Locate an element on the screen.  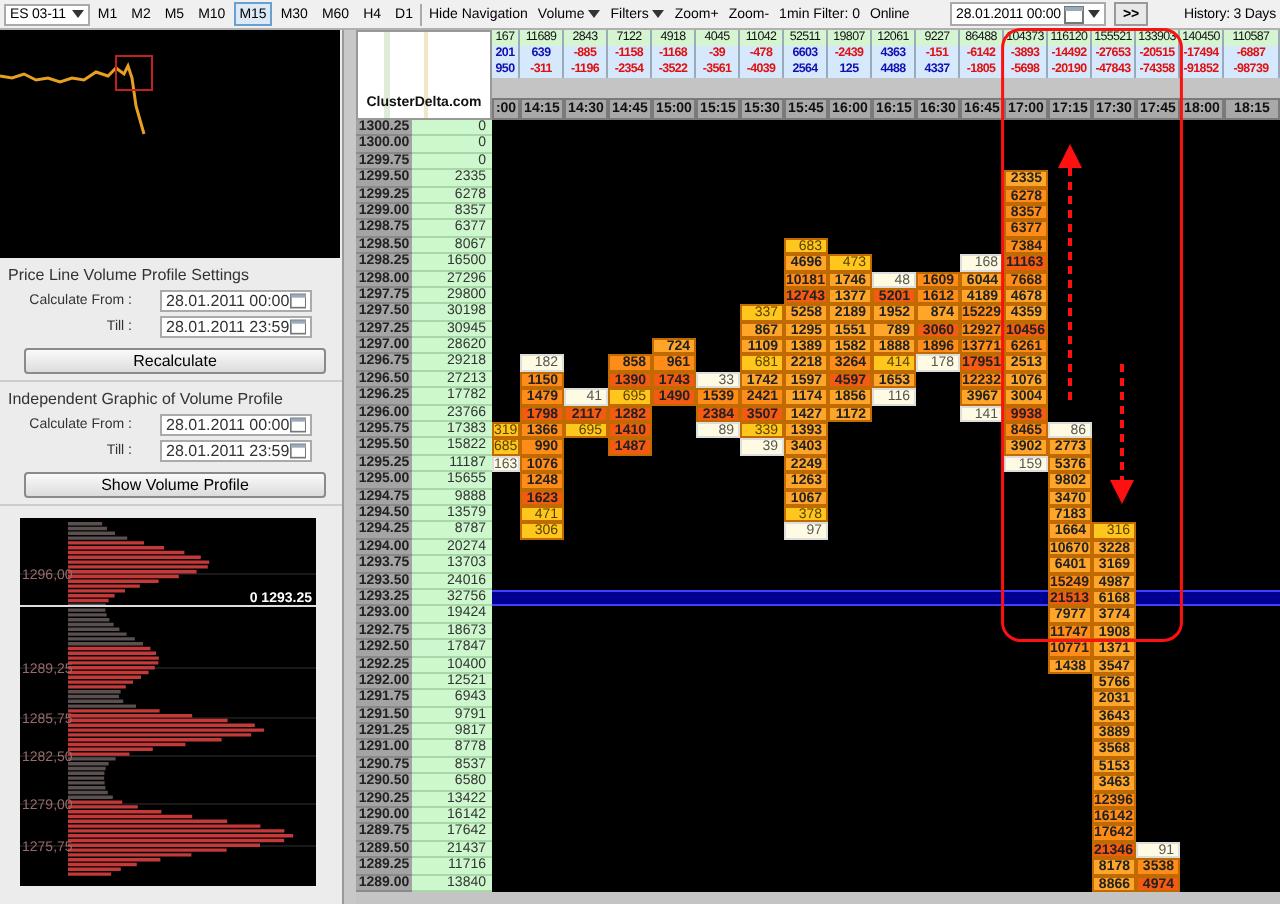
group-title: Price Line Volume Profile Settings is located at coordinates (130, 275).